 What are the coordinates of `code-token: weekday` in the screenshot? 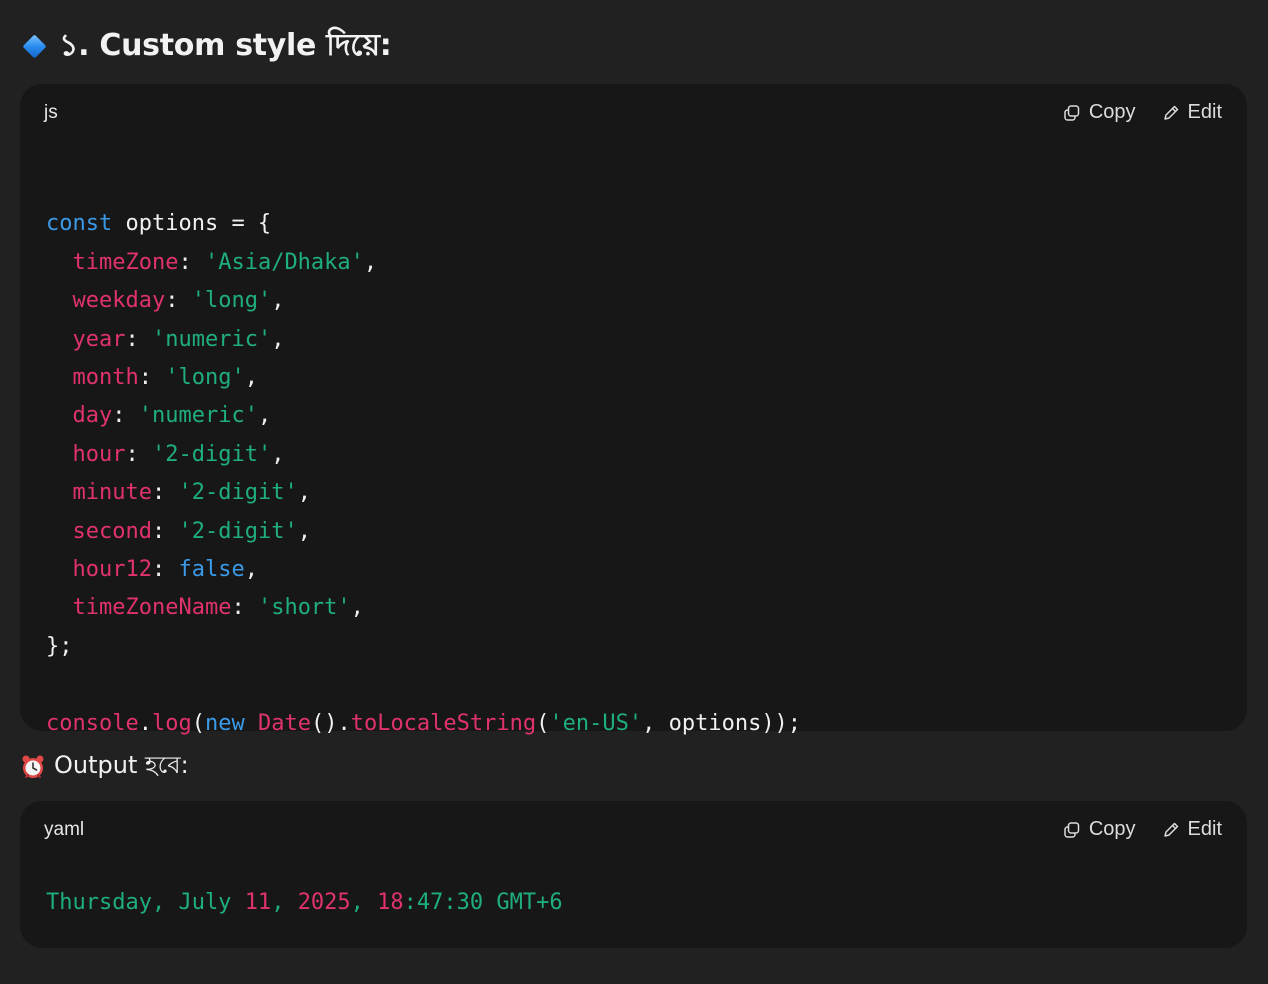 It's located at (119, 301).